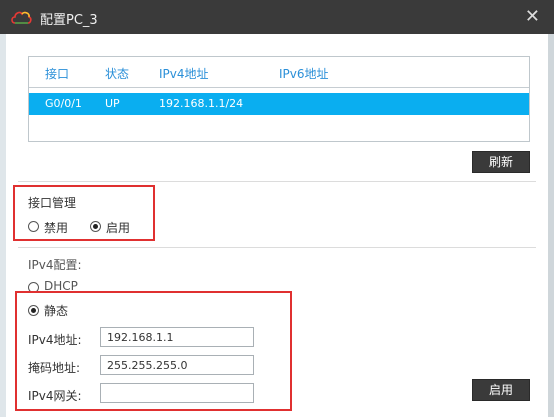 Image resolution: width=554 pixels, height=417 pixels. What do you see at coordinates (532, 16) in the screenshot?
I see `close-icon: ✕` at bounding box center [532, 16].